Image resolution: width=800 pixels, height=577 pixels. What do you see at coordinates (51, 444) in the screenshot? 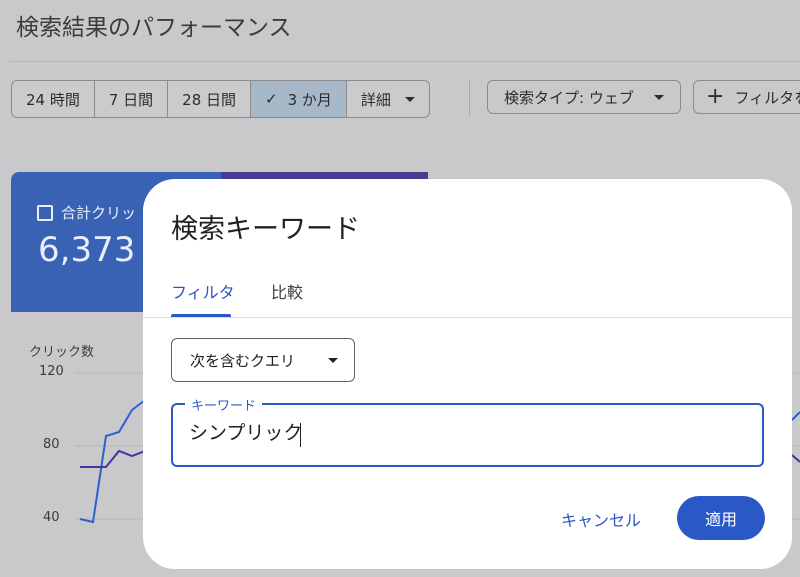
I see `y-tick-label: 80` at bounding box center [51, 444].